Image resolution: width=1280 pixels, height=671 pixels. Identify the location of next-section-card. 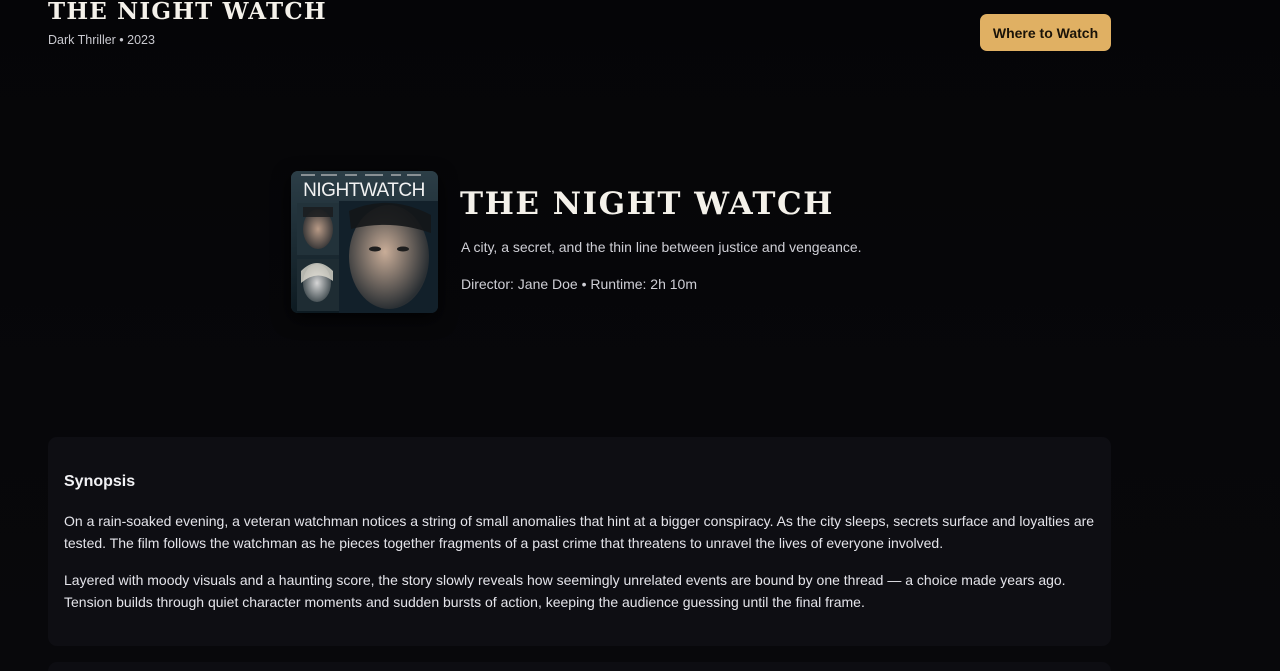
(579, 666).